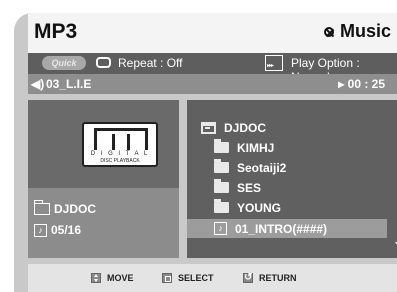  I want to click on play-option-icon, so click(274, 63).